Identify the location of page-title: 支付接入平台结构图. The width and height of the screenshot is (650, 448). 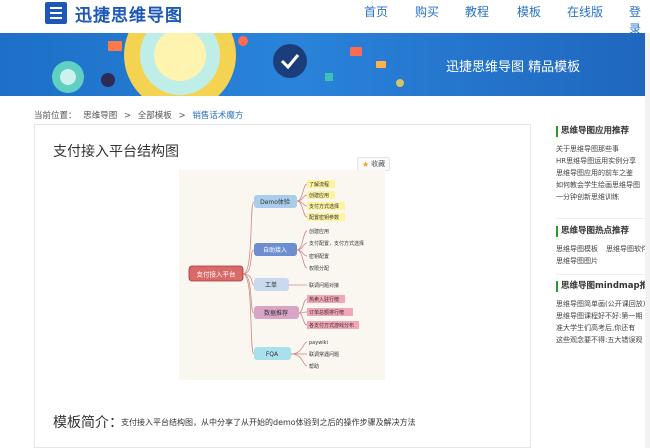
(116, 152).